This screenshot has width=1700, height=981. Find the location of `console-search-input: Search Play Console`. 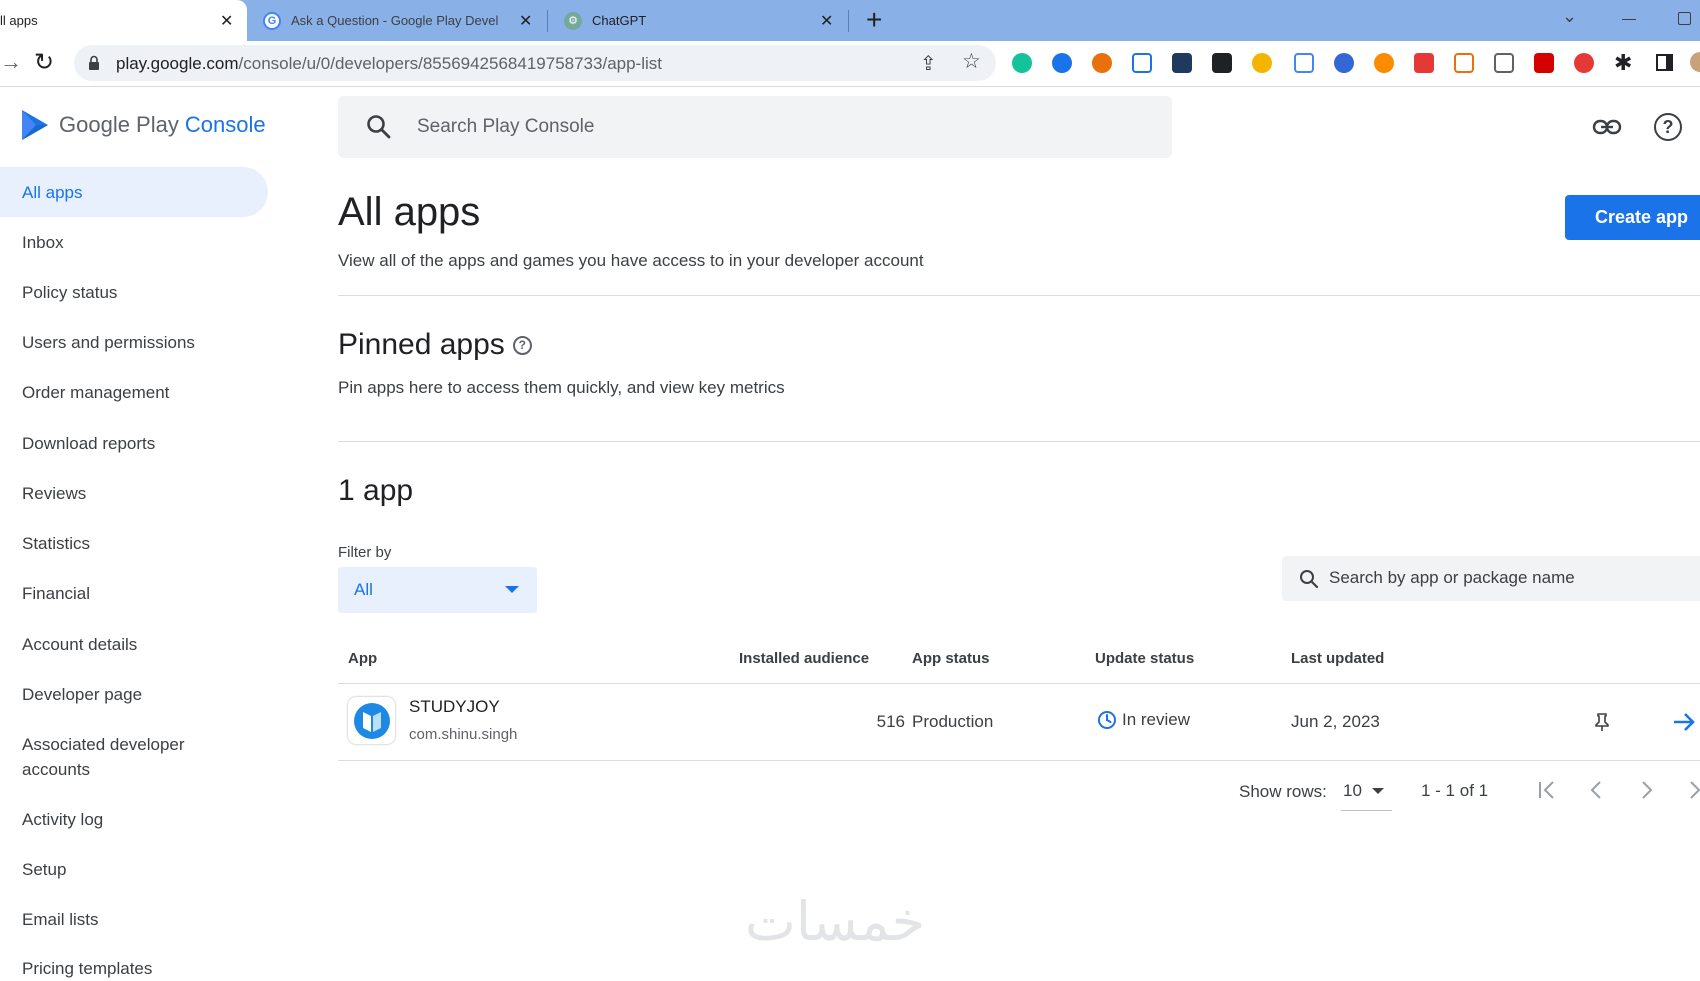

console-search-input: Search Play Console is located at coordinates (755, 127).